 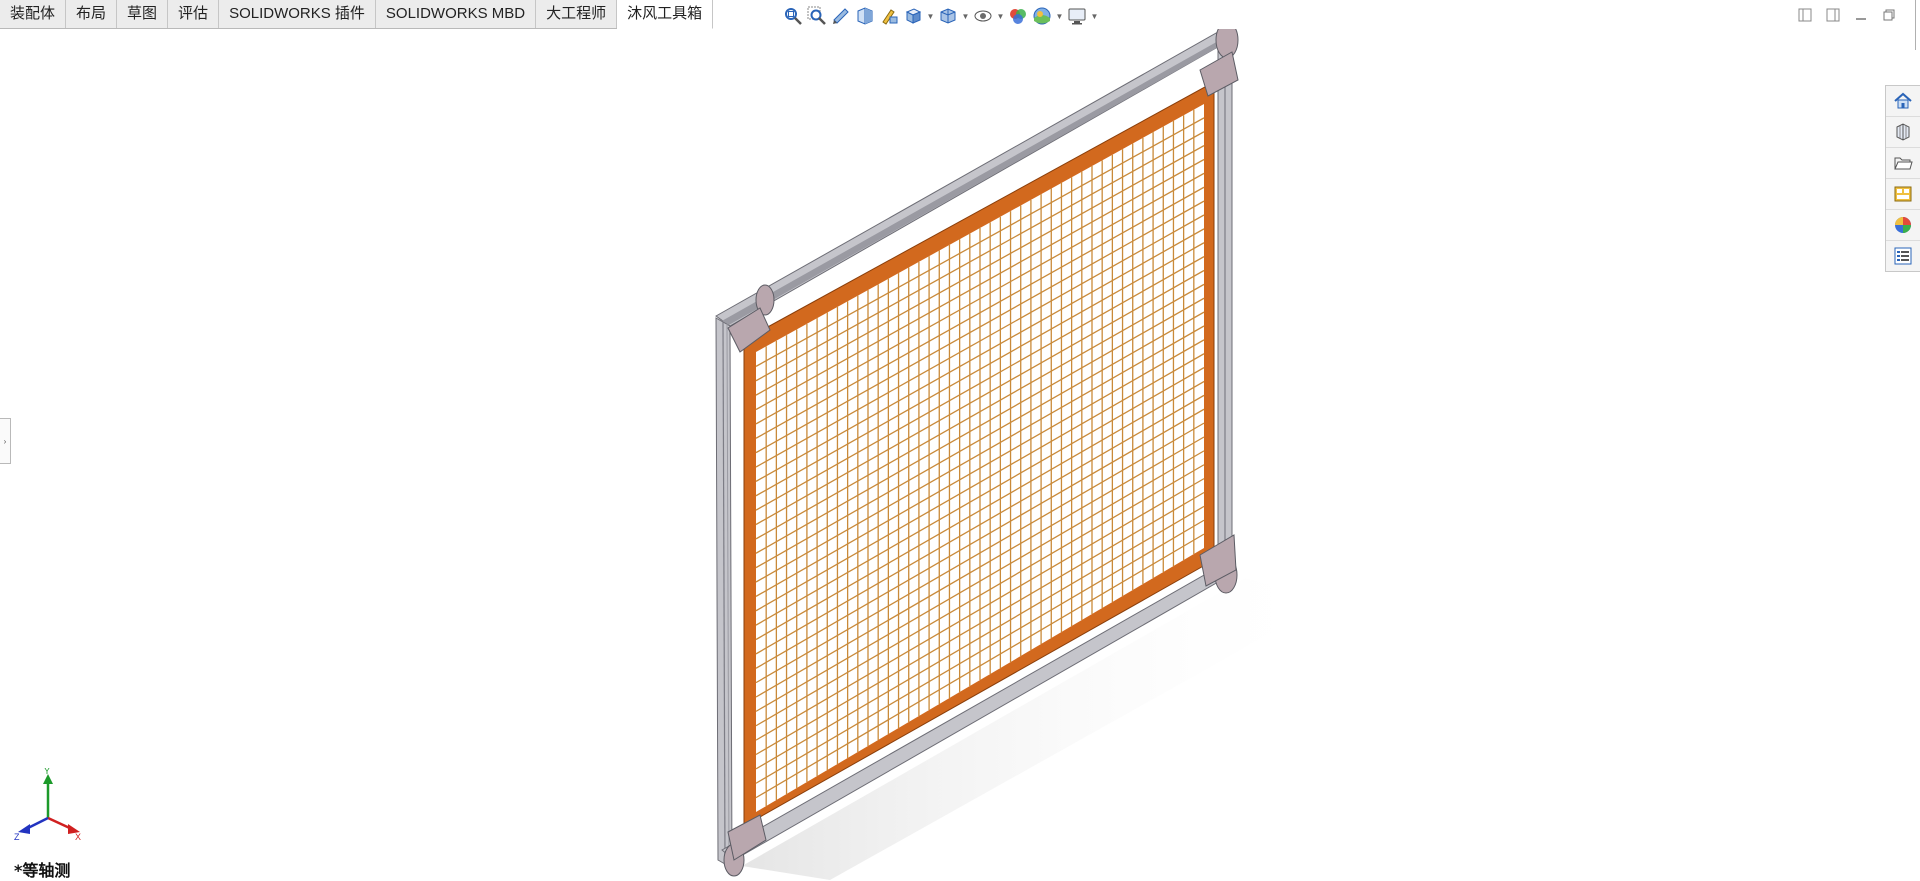 What do you see at coordinates (1094, 16) in the screenshot?
I see `view-settings-dropdown-icon: ▼` at bounding box center [1094, 16].